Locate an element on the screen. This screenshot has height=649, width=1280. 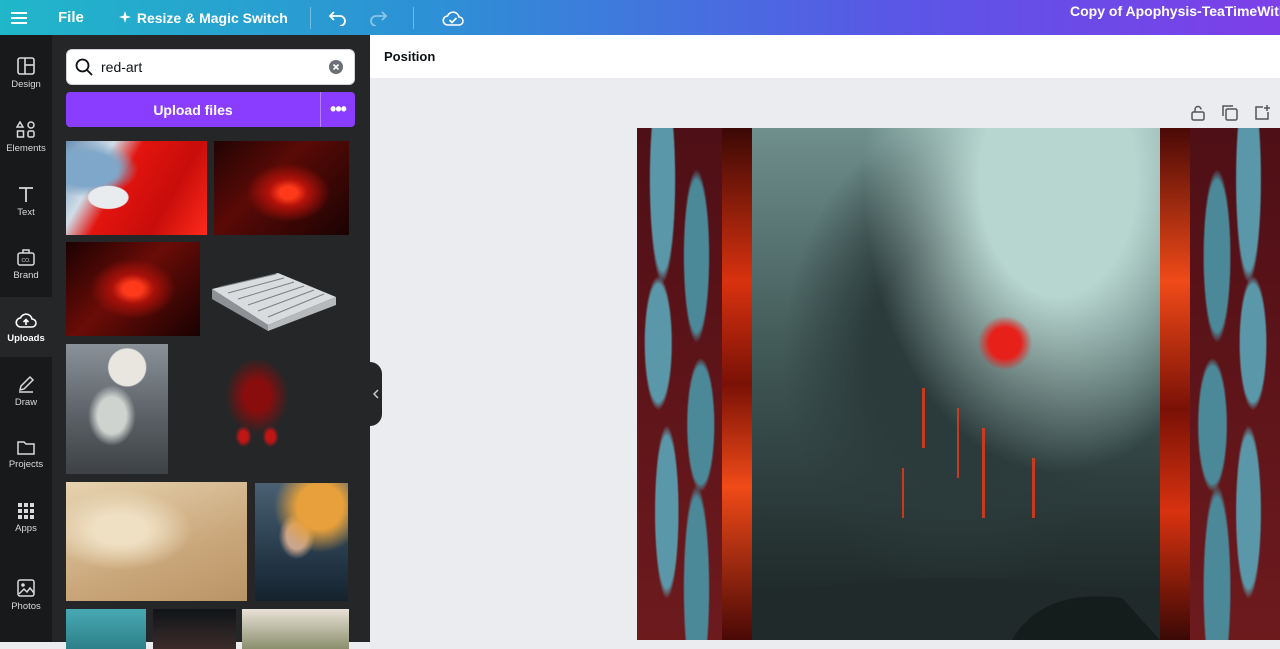
rail-item-apps: Apps is located at coordinates (26, 518).